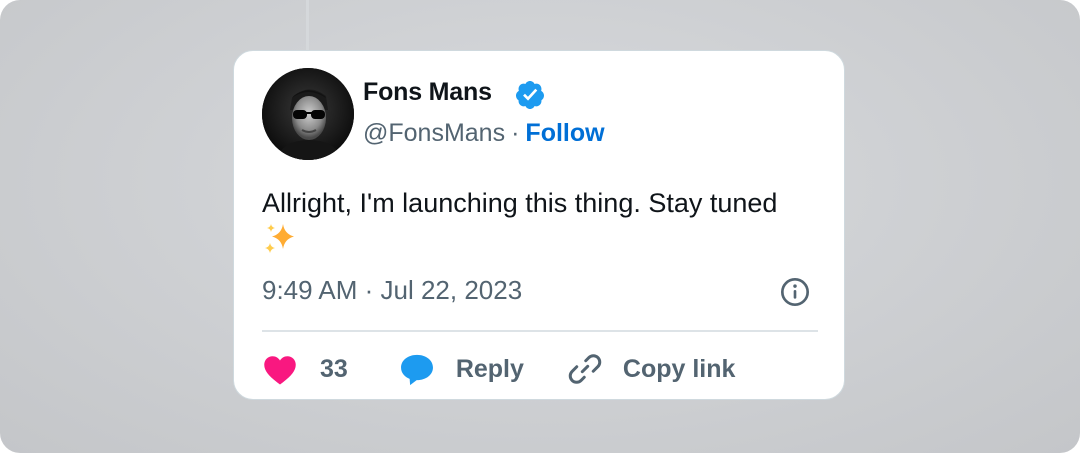 Image resolution: width=1080 pixels, height=453 pixels. What do you see at coordinates (280, 370) in the screenshot?
I see `heart-icon` at bounding box center [280, 370].